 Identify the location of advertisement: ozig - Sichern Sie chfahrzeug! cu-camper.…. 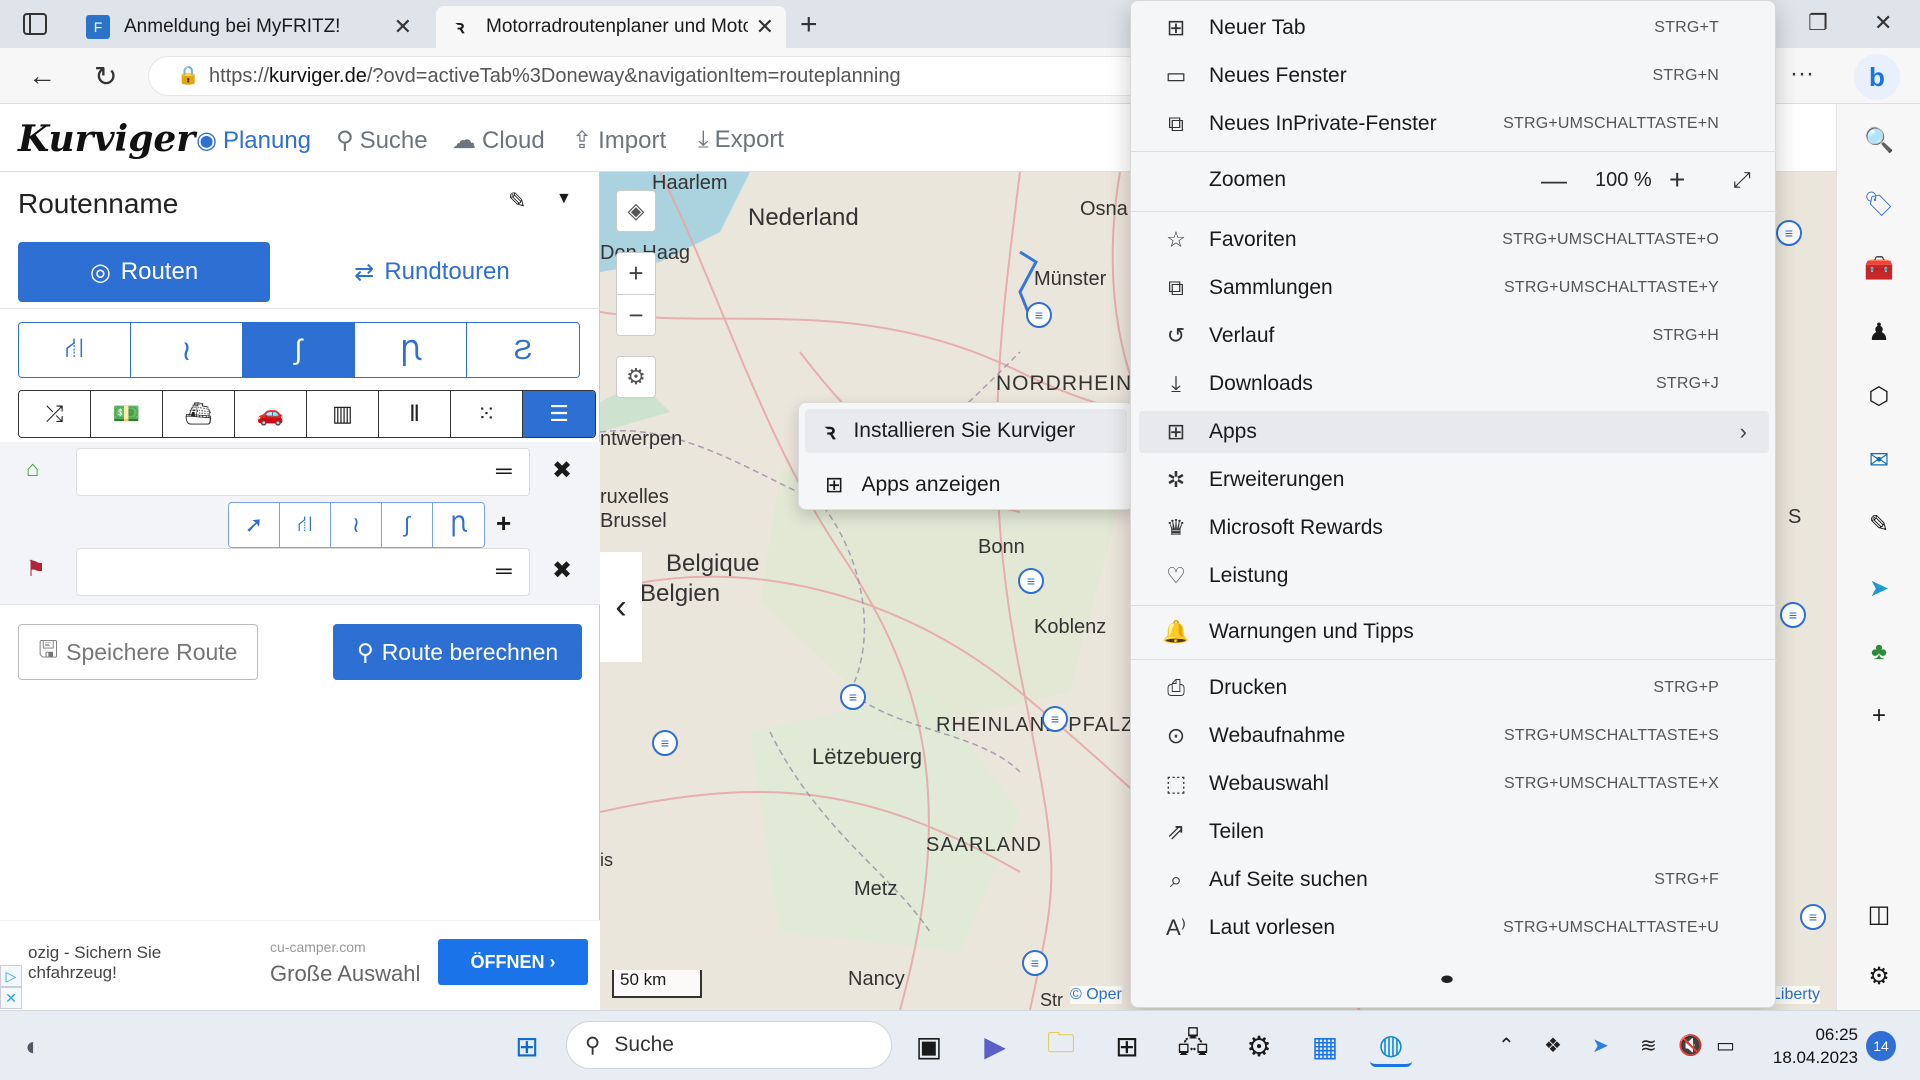
(300, 965).